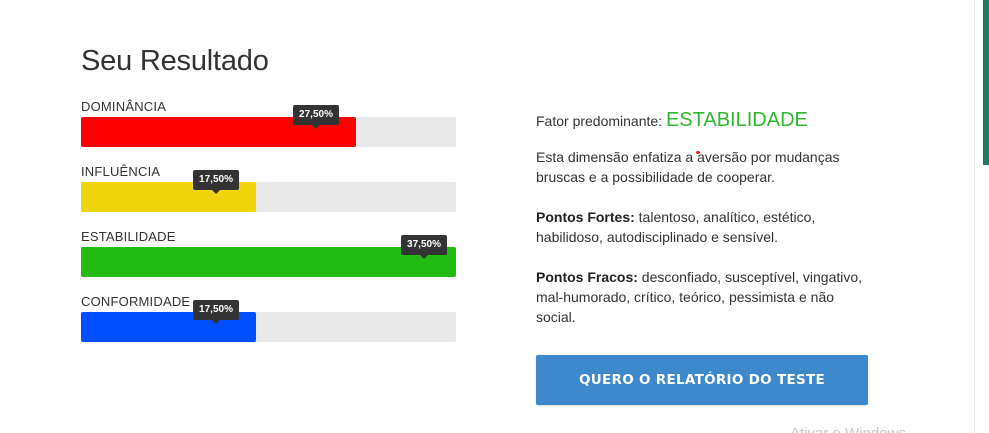 This screenshot has height=433, width=989. Describe the element at coordinates (986, 82) in the screenshot. I see `scrollbar-thumb` at that location.